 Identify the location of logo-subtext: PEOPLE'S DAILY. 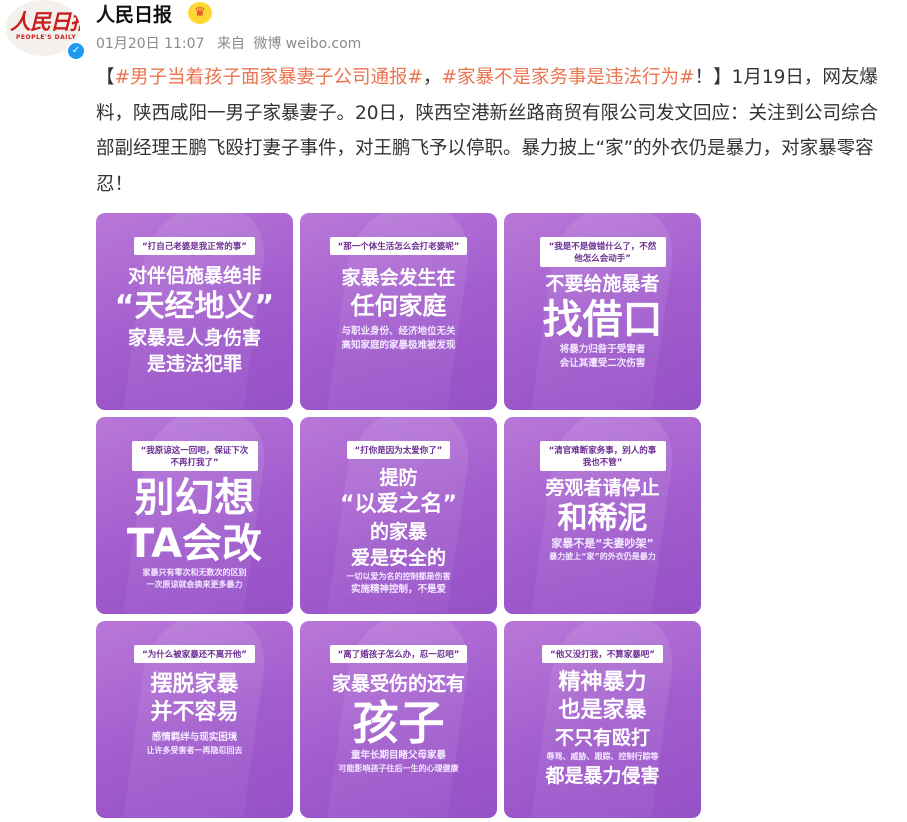
(46, 37).